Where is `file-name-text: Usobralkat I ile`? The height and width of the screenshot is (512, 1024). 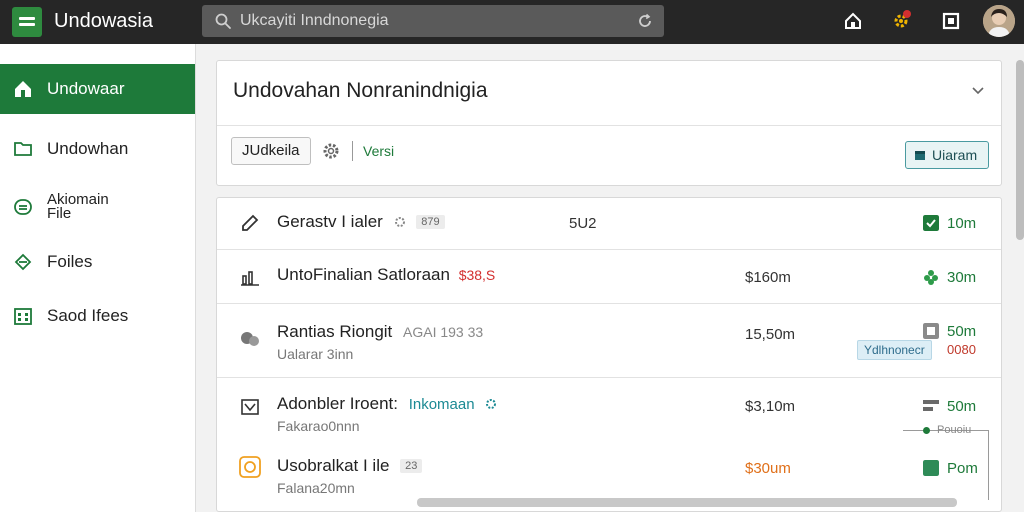 file-name-text: Usobralkat I ile is located at coordinates (333, 465).